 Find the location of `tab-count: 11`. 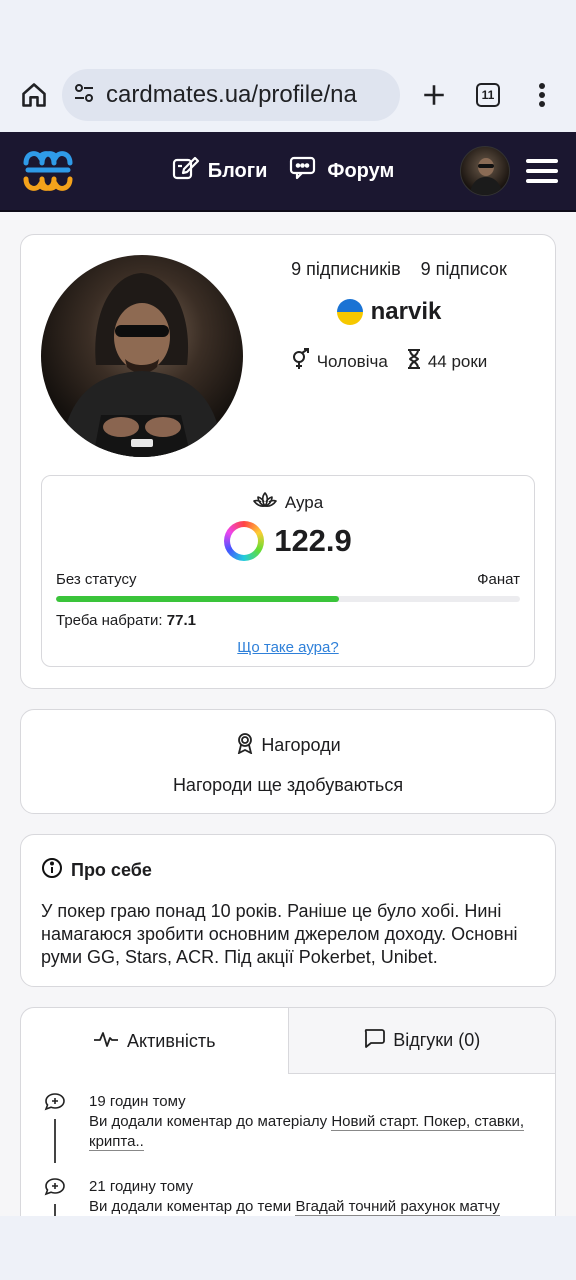

tab-count: 11 is located at coordinates (488, 95).